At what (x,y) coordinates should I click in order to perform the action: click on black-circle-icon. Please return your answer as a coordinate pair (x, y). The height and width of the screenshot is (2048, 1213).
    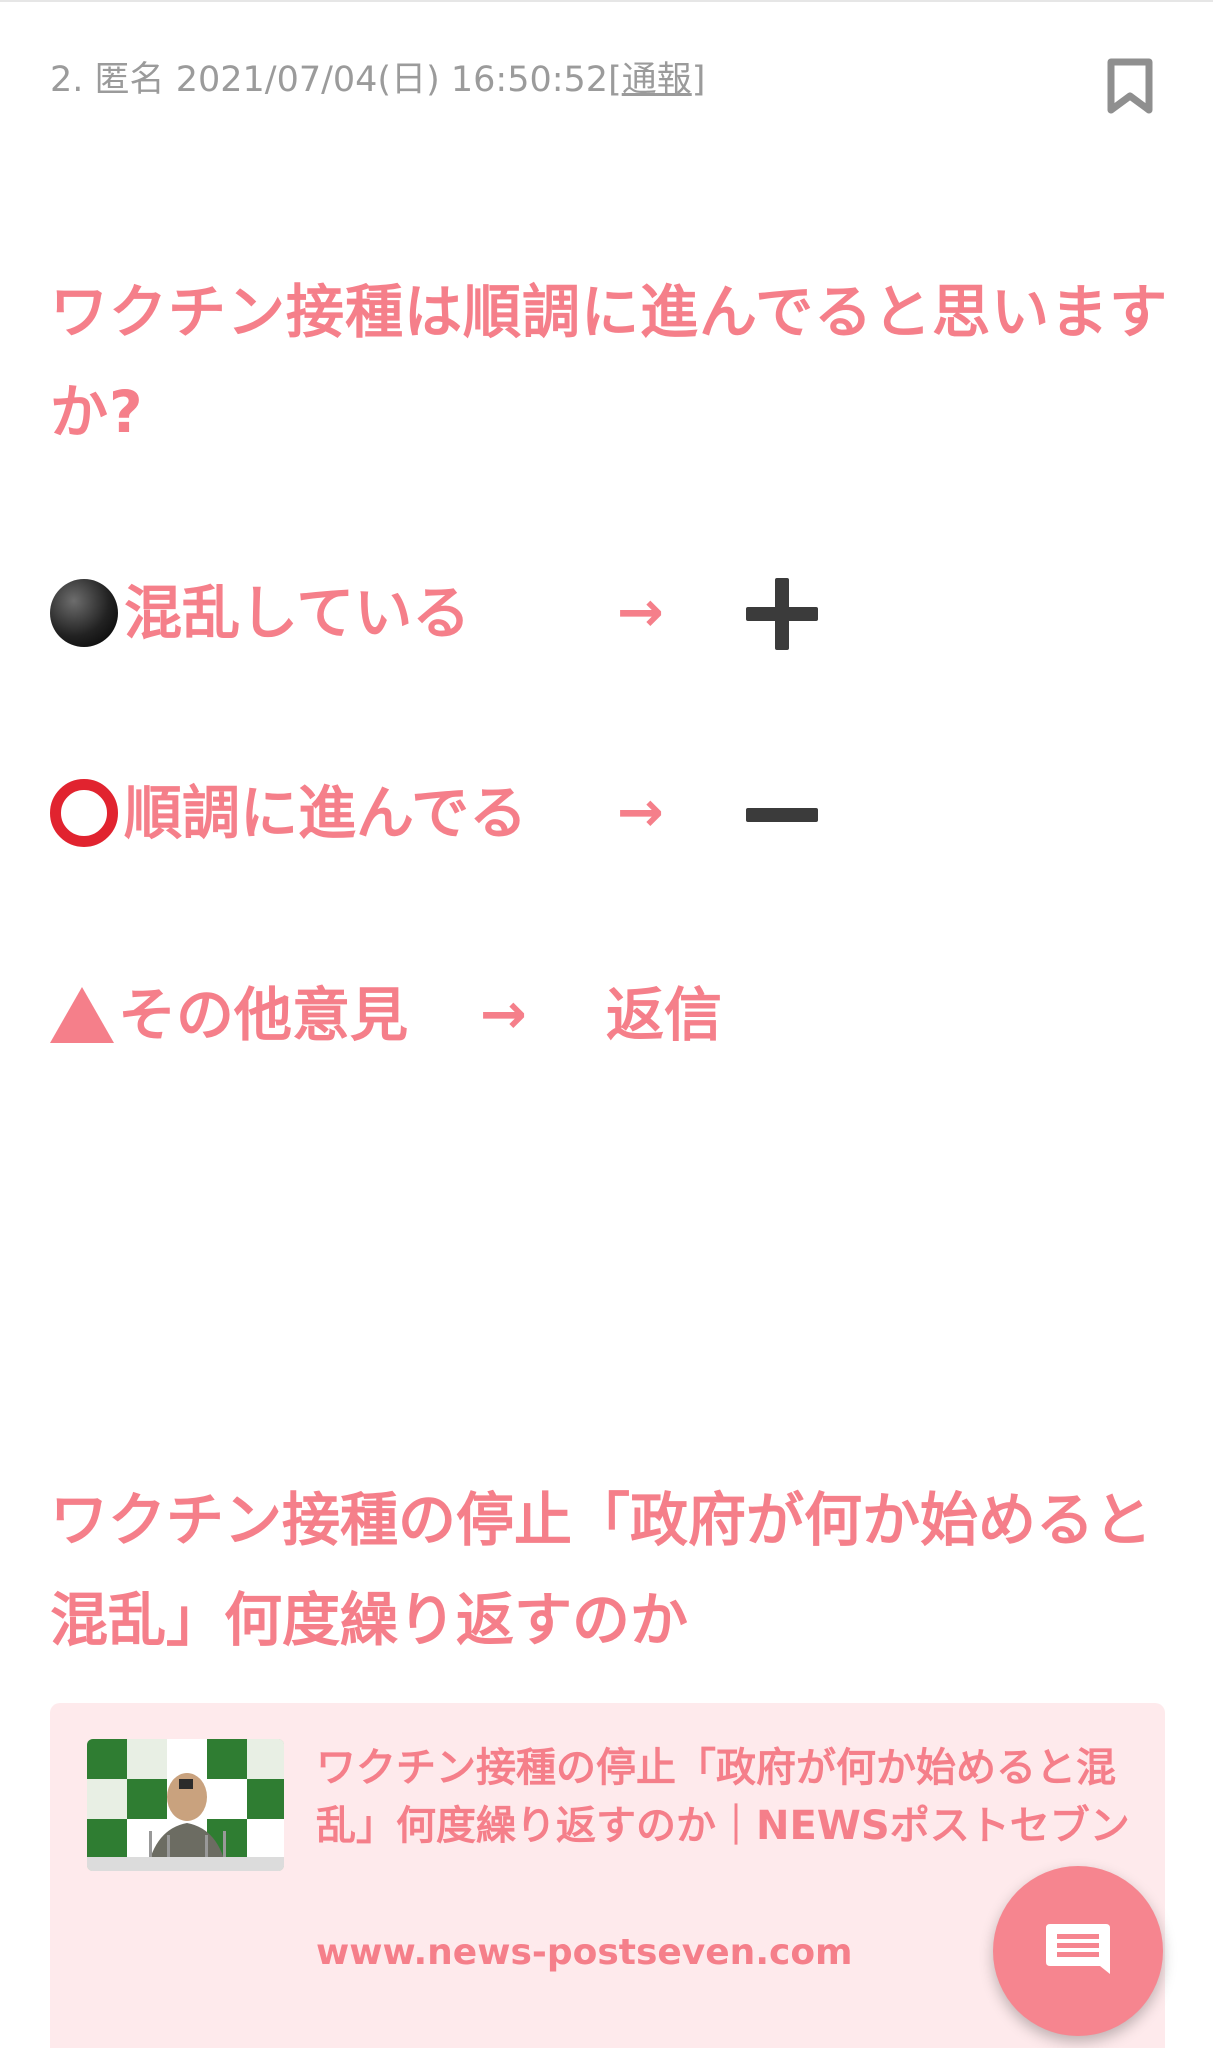
    Looking at the image, I should click on (84, 613).